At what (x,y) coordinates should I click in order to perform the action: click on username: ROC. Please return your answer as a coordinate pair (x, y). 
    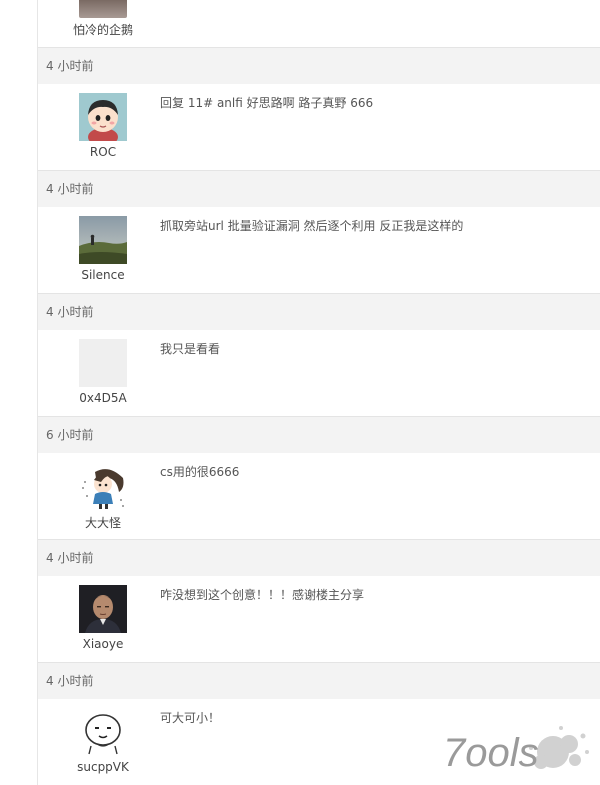
    Looking at the image, I should click on (103, 152).